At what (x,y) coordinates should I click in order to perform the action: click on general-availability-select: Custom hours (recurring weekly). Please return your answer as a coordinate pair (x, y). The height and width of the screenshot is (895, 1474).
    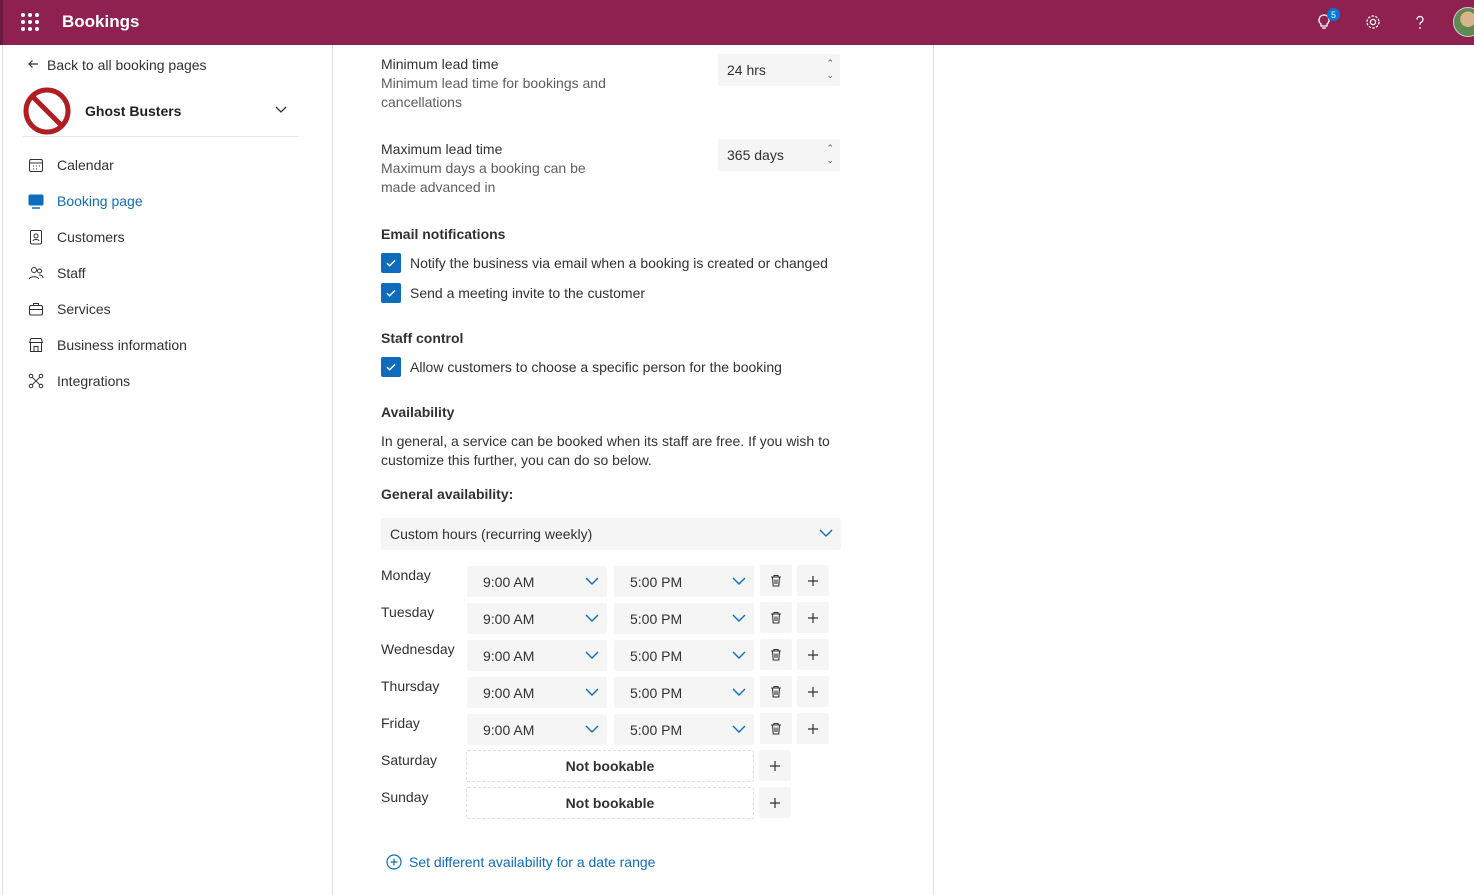
    Looking at the image, I should click on (611, 534).